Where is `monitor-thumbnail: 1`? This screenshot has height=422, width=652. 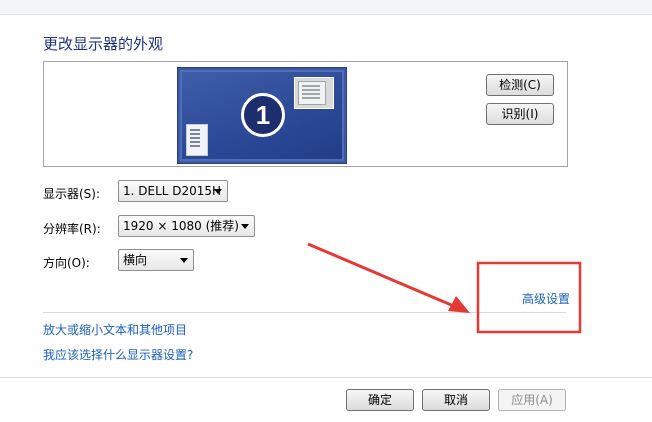
monitor-thumbnail: 1 is located at coordinates (262, 115).